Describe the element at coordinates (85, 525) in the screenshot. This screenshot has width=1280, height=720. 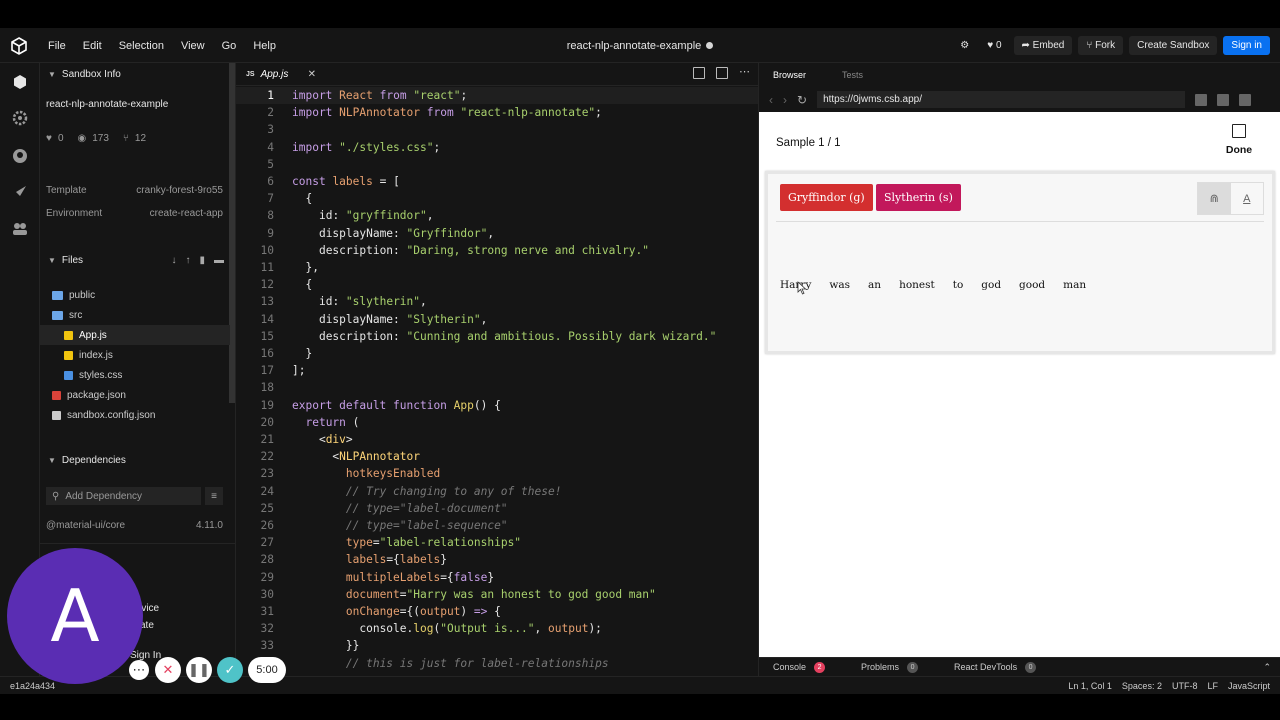
I see `dependency-name: @material-ui/core` at that location.